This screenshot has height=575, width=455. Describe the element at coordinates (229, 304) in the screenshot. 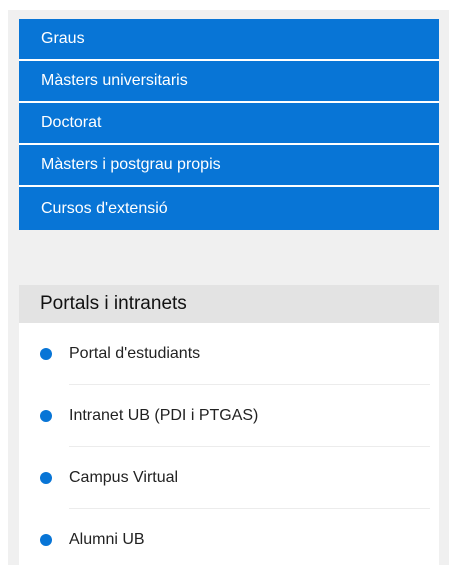

I see `portals-title: Portals i intranets` at that location.